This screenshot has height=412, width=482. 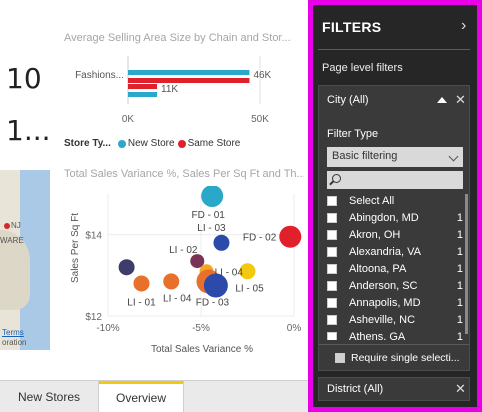 What do you see at coordinates (25, 260) in the screenshot?
I see `map-visual: NJ WARE Terms oration` at bounding box center [25, 260].